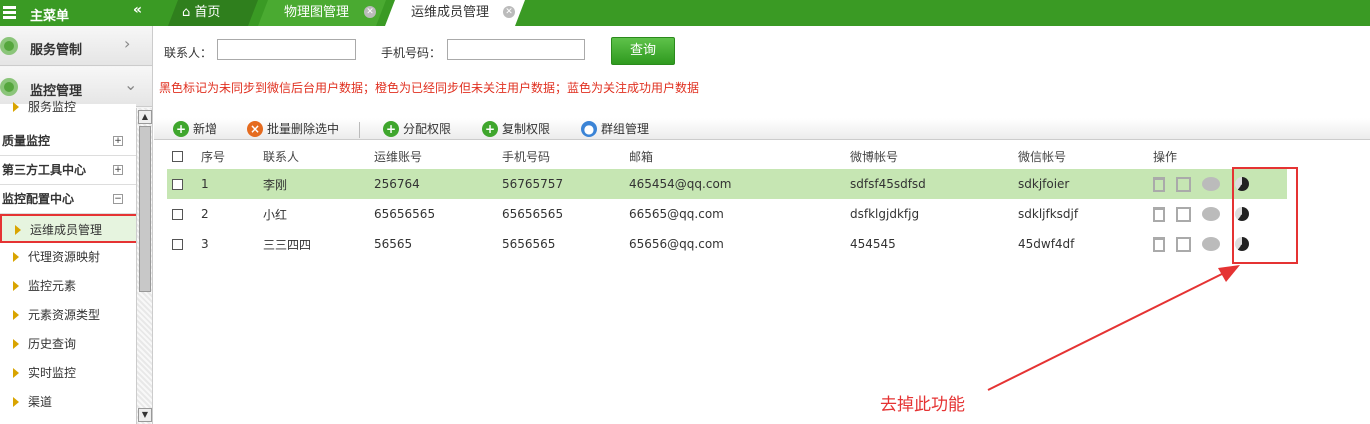 The image size is (1370, 424). Describe the element at coordinates (1165, 156) in the screenshot. I see `column-header: 操作` at that location.